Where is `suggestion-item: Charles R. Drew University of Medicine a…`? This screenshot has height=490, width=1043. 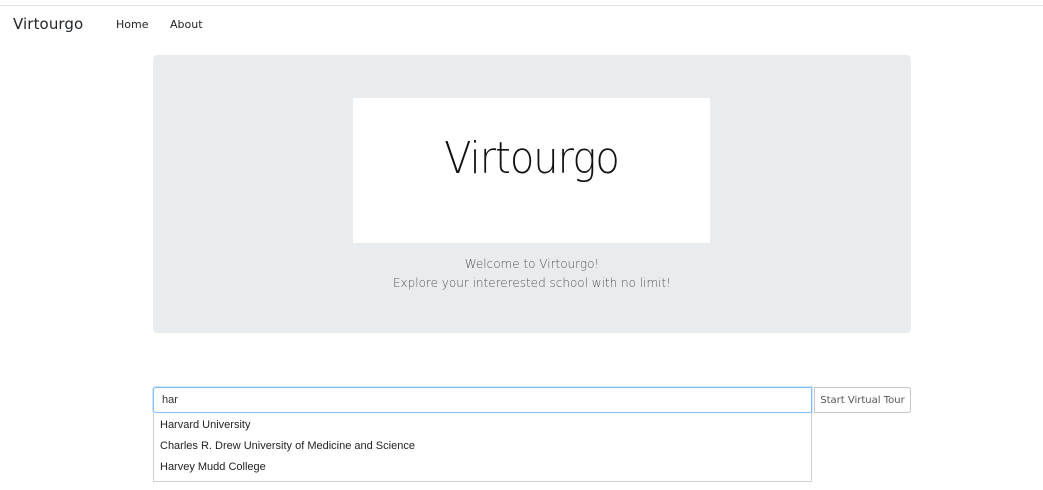 suggestion-item: Charles R. Drew University of Medicine a… is located at coordinates (482, 446).